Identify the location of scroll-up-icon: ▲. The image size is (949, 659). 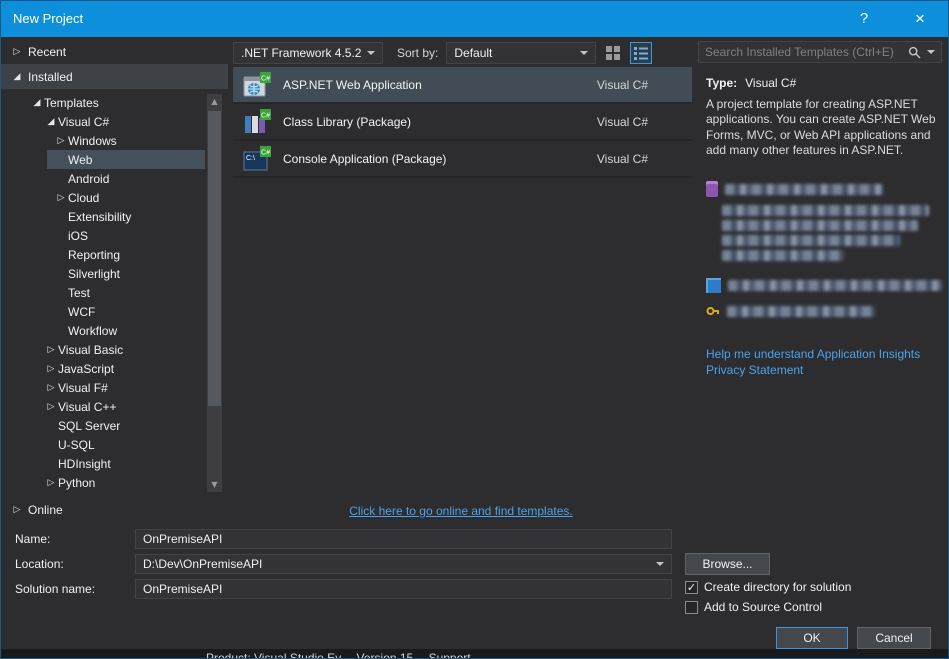
(214, 101).